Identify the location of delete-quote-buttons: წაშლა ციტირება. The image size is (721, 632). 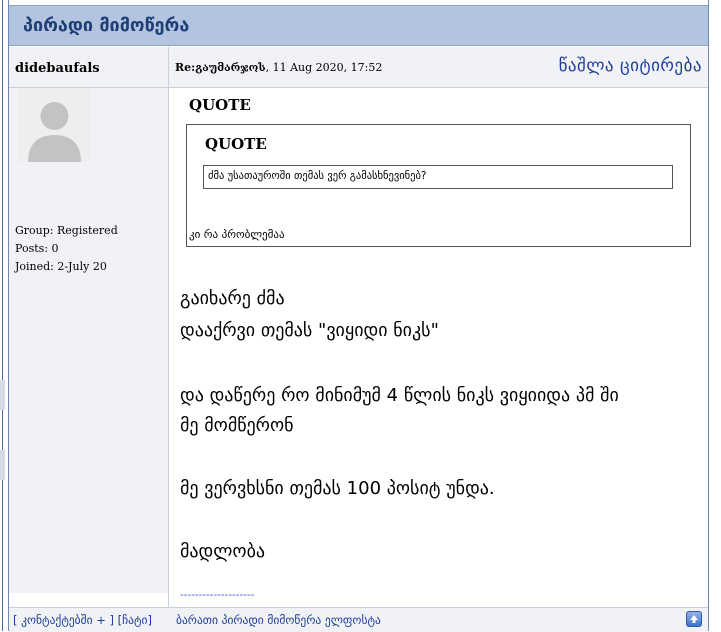
(630, 66).